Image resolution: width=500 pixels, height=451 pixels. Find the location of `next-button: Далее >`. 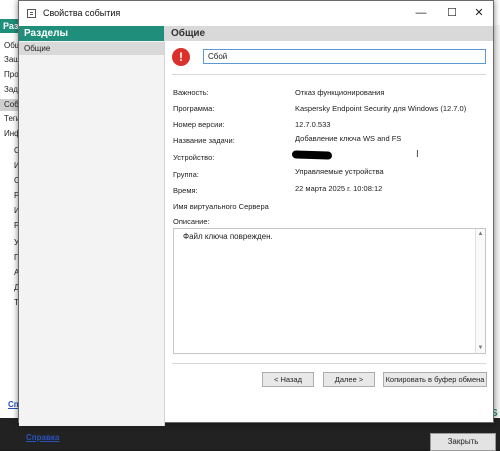

next-button: Далее > is located at coordinates (349, 379).